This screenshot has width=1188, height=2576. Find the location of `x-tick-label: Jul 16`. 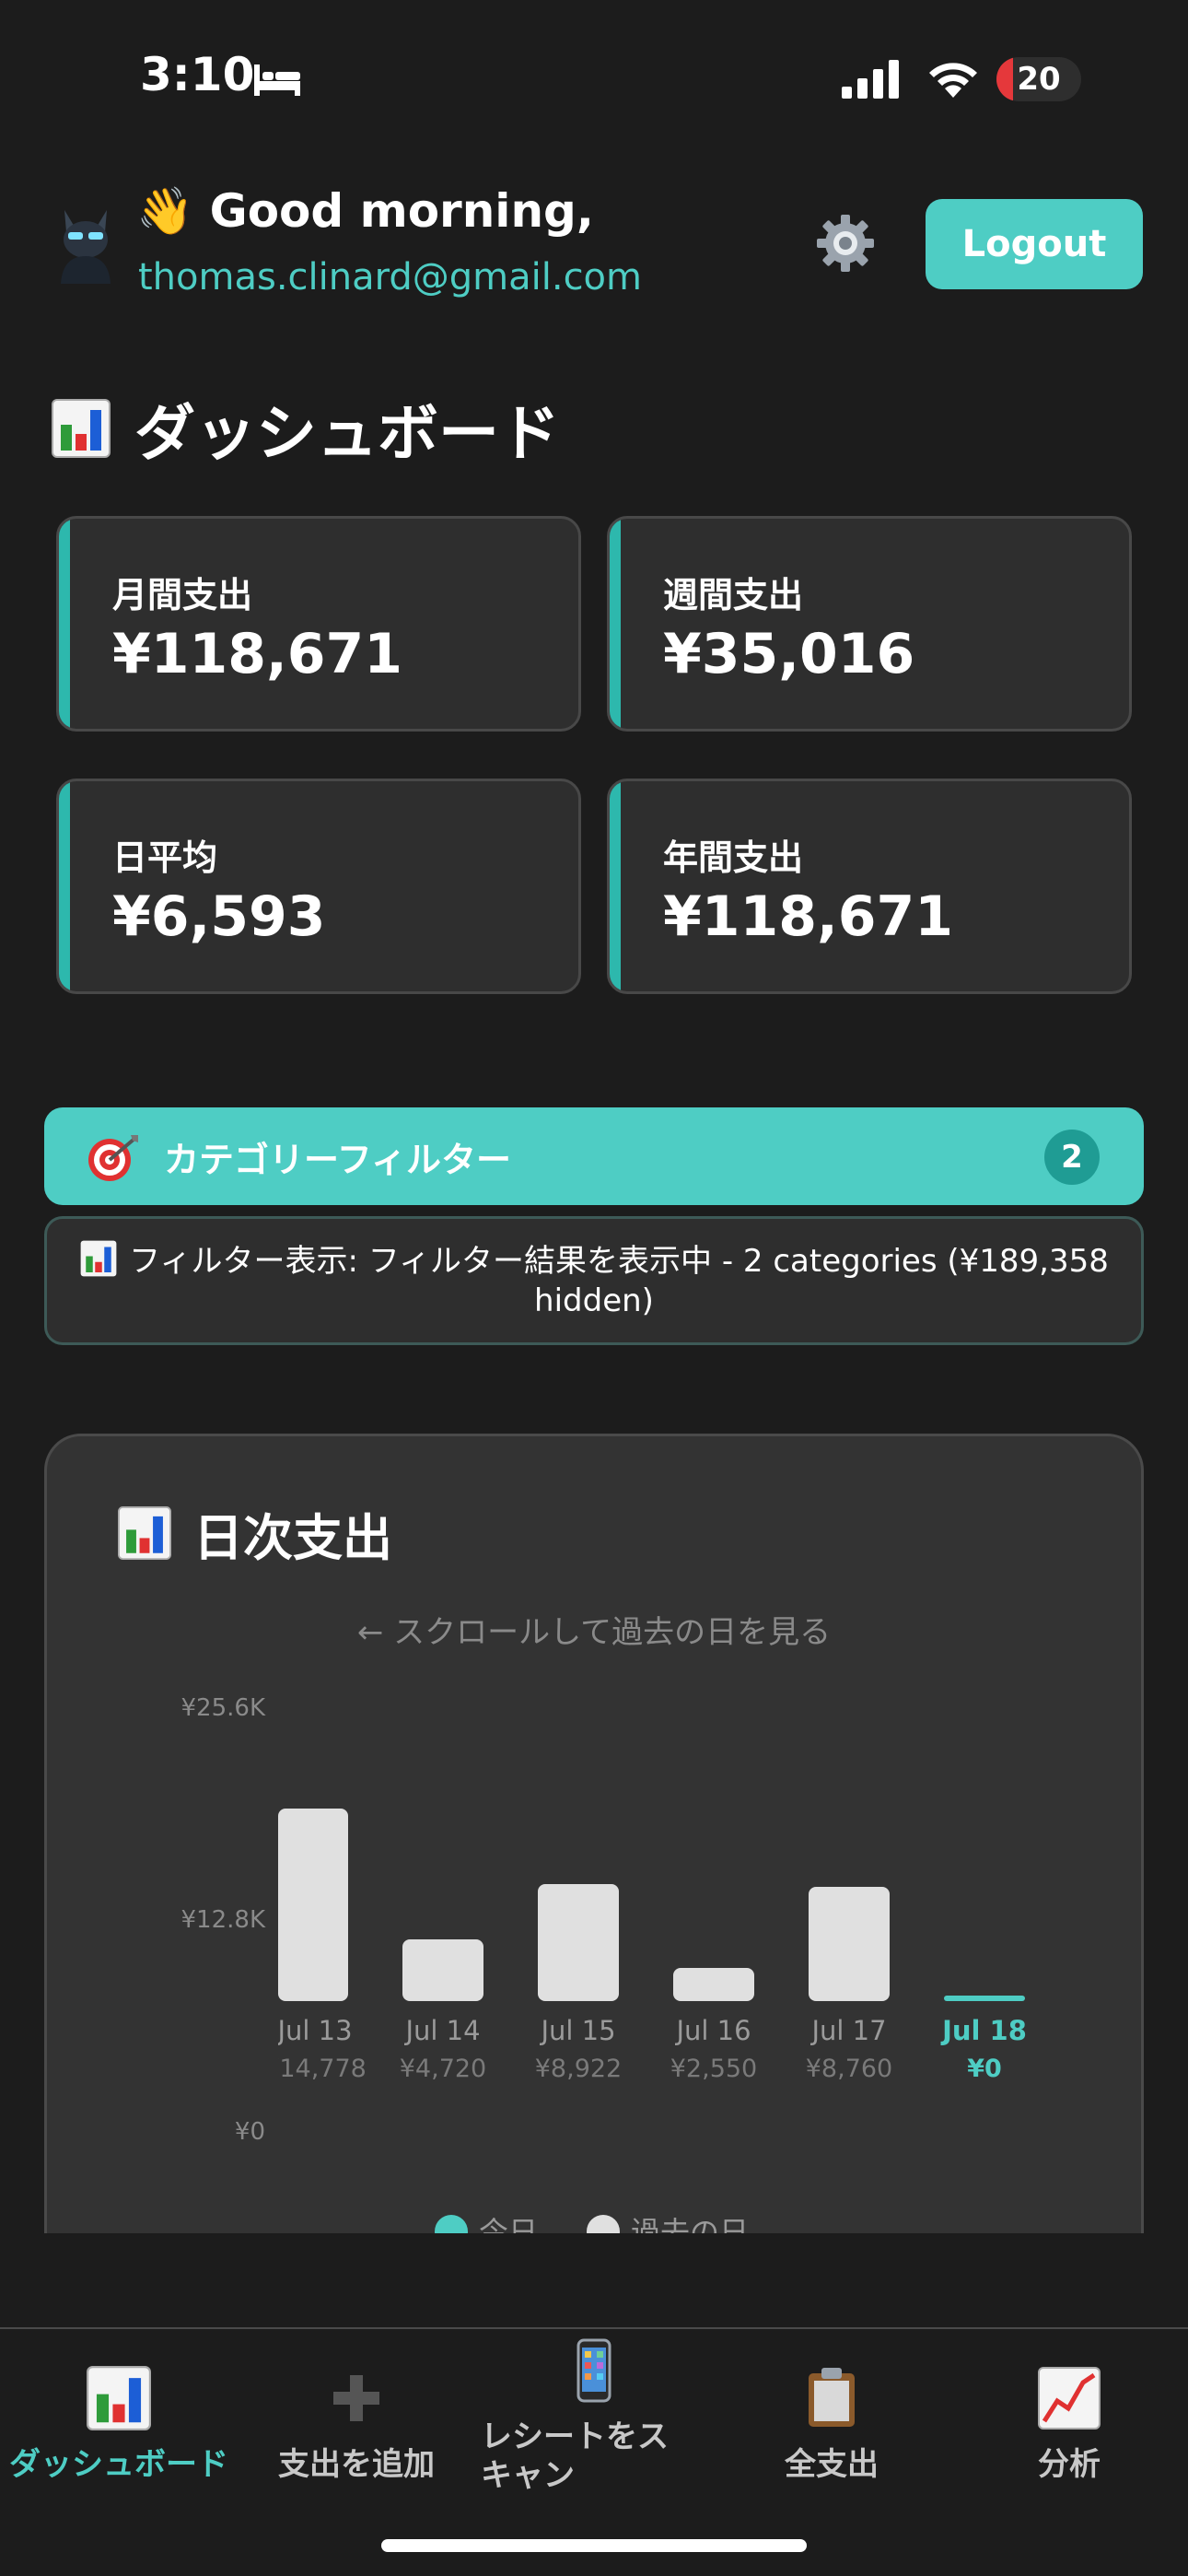

x-tick-label: Jul 16 is located at coordinates (712, 2030).